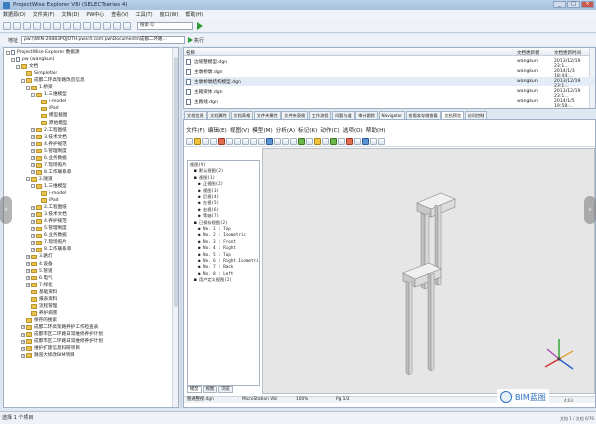 Image resolution: width=596 pixels, height=424 pixels. I want to click on tree-scrollbar, so click(175, 227).